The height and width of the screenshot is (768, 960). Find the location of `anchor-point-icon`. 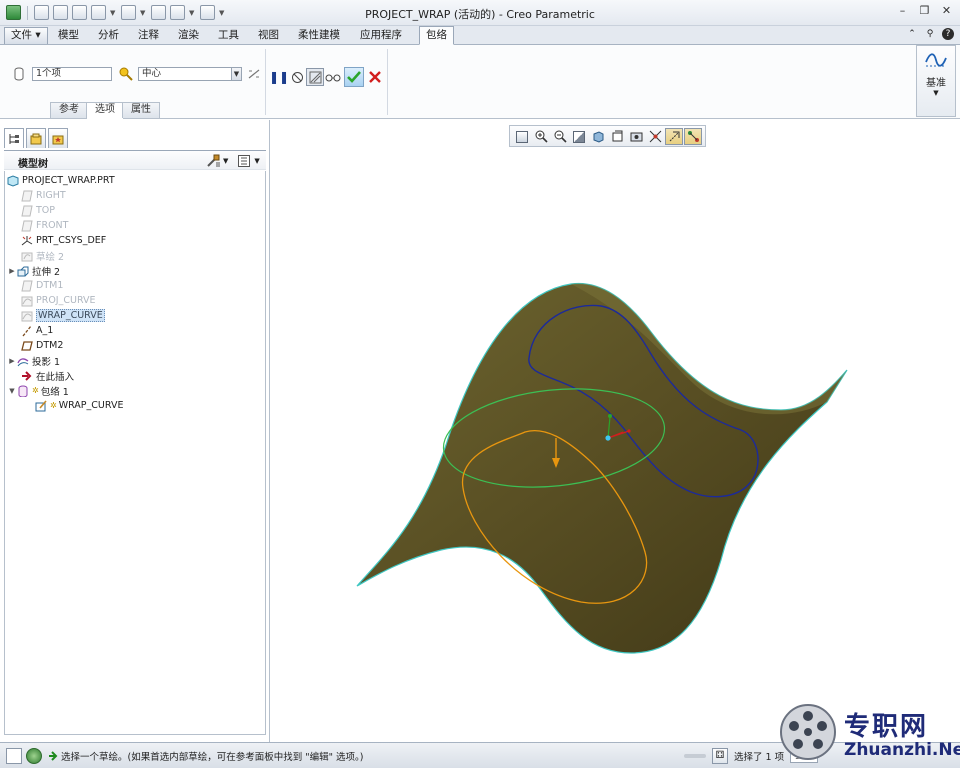

anchor-point-icon is located at coordinates (126, 74).